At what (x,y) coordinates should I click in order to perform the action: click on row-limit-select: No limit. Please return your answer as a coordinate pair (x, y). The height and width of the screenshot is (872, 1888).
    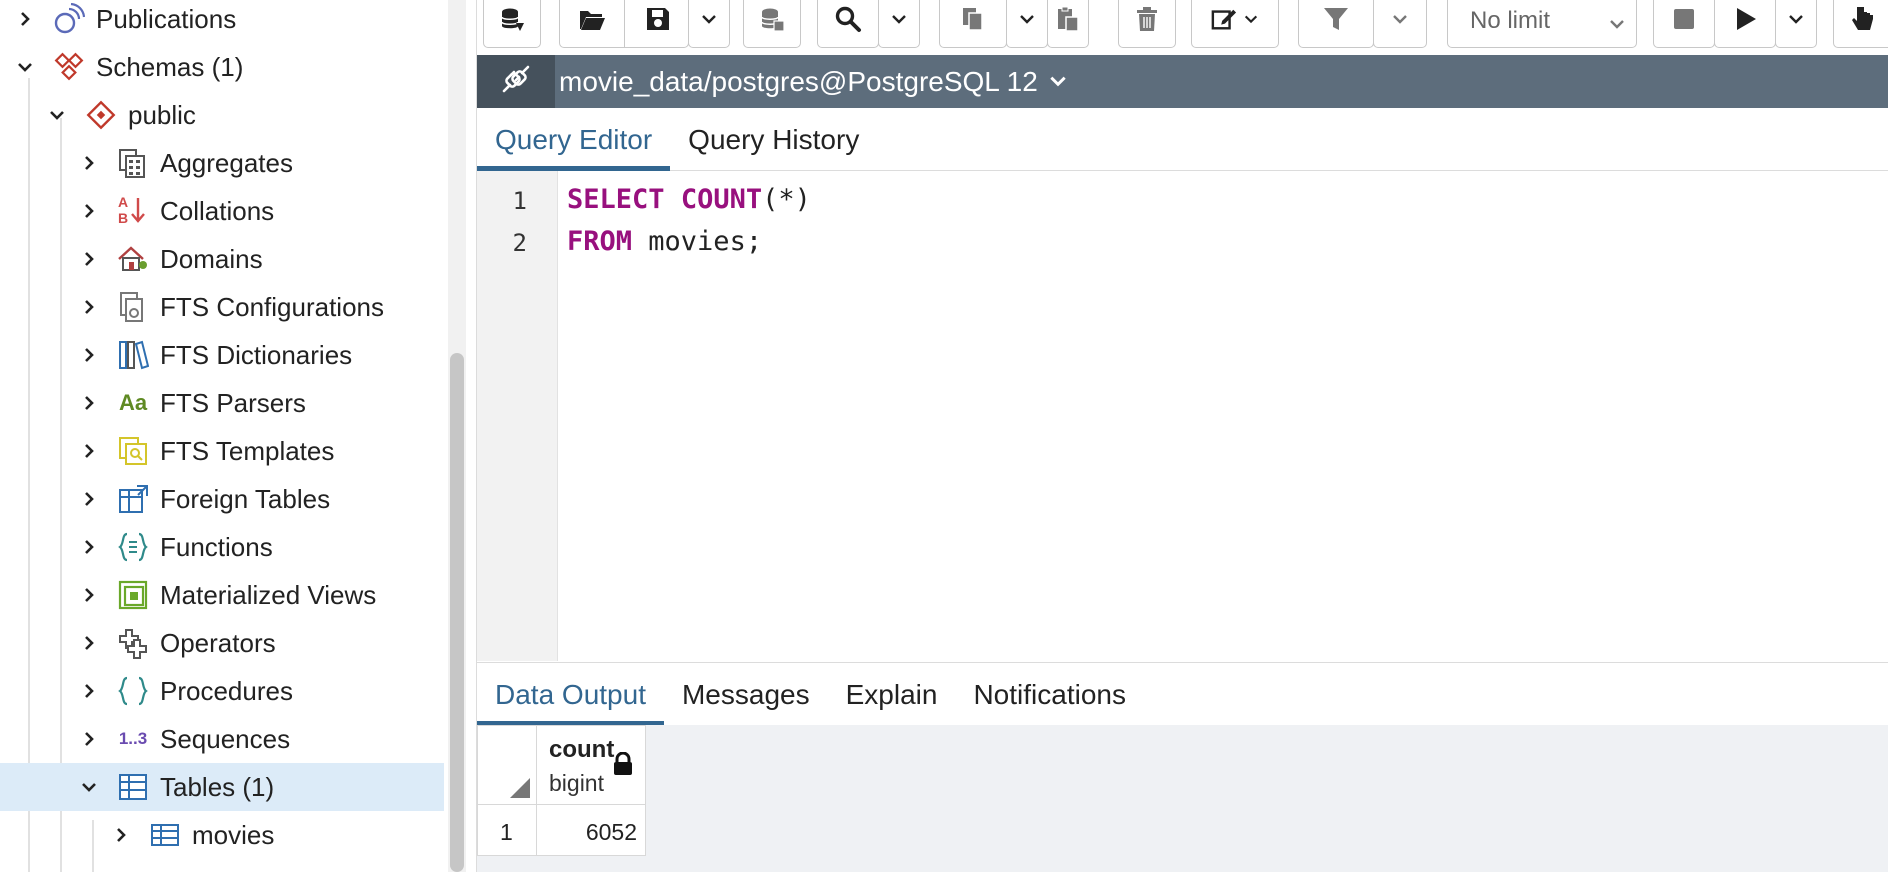
    Looking at the image, I should click on (1542, 24).